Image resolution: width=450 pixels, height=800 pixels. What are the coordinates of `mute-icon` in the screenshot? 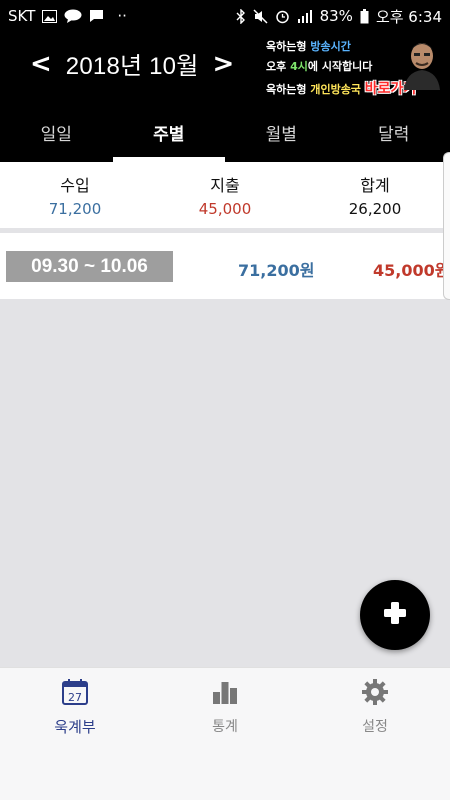 It's located at (260, 16).